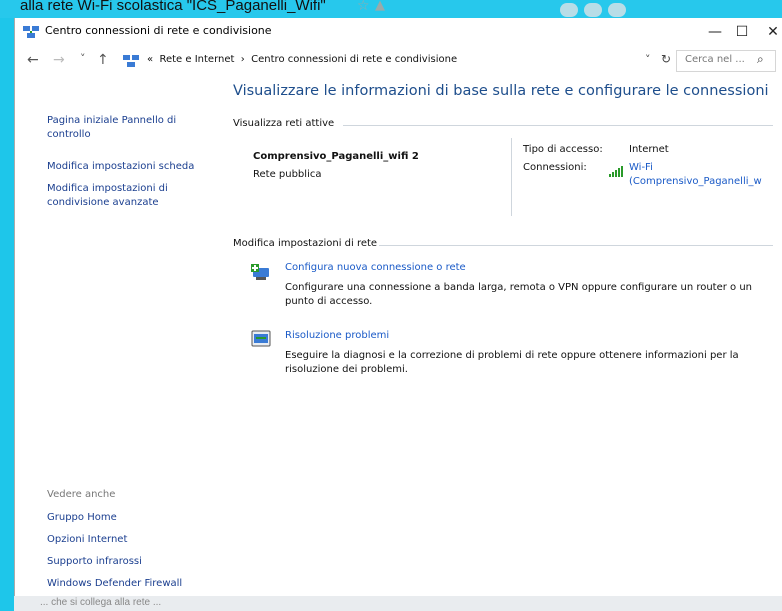  What do you see at coordinates (511, 177) in the screenshot?
I see `vertical-divider` at bounding box center [511, 177].